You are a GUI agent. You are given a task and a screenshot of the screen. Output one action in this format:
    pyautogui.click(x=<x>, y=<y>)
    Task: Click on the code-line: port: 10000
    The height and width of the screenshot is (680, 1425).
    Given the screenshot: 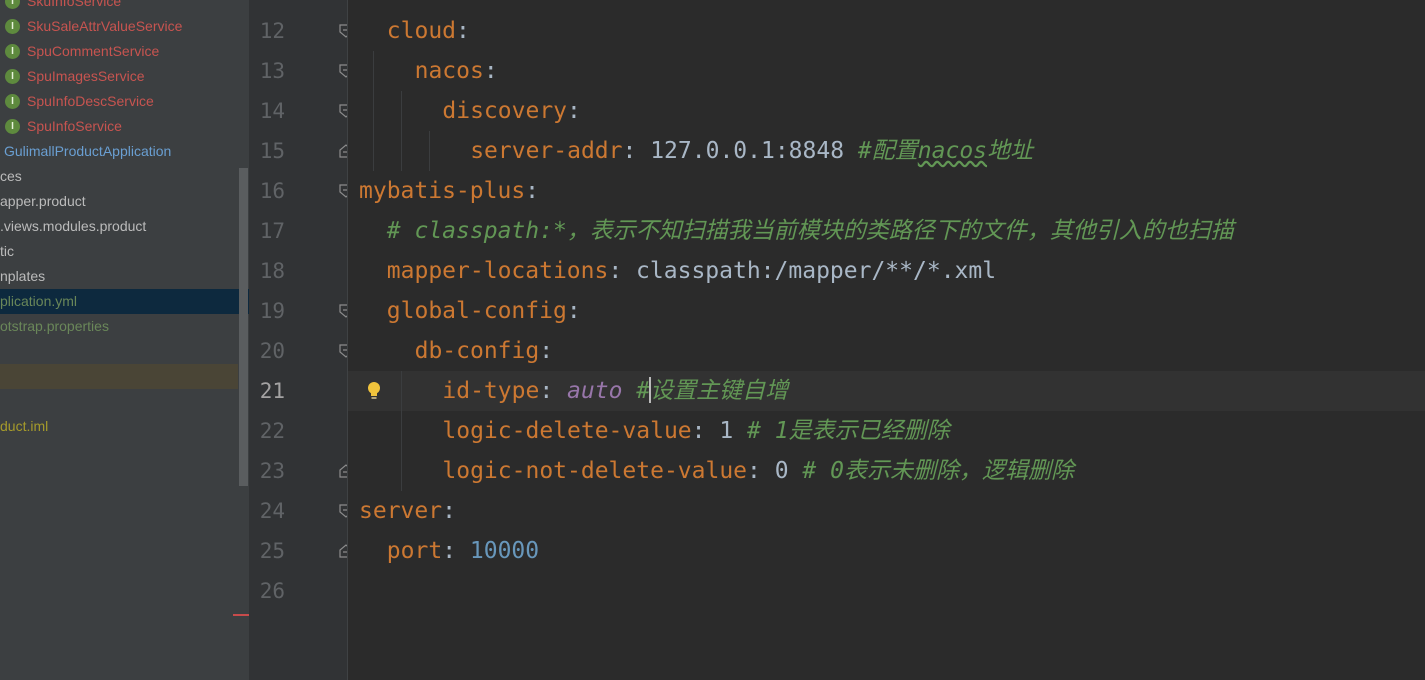 What is the action you would take?
    pyautogui.click(x=463, y=551)
    